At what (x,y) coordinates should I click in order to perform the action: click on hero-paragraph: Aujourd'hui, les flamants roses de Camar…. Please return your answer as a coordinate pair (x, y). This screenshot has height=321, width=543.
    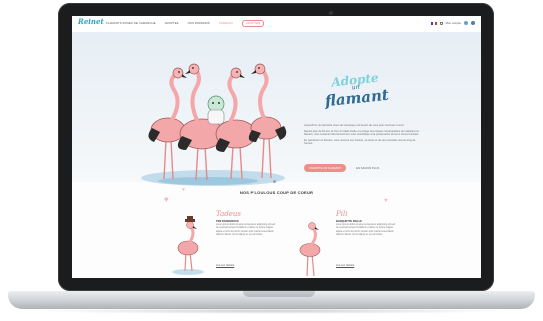
    Looking at the image, I should click on (354, 125).